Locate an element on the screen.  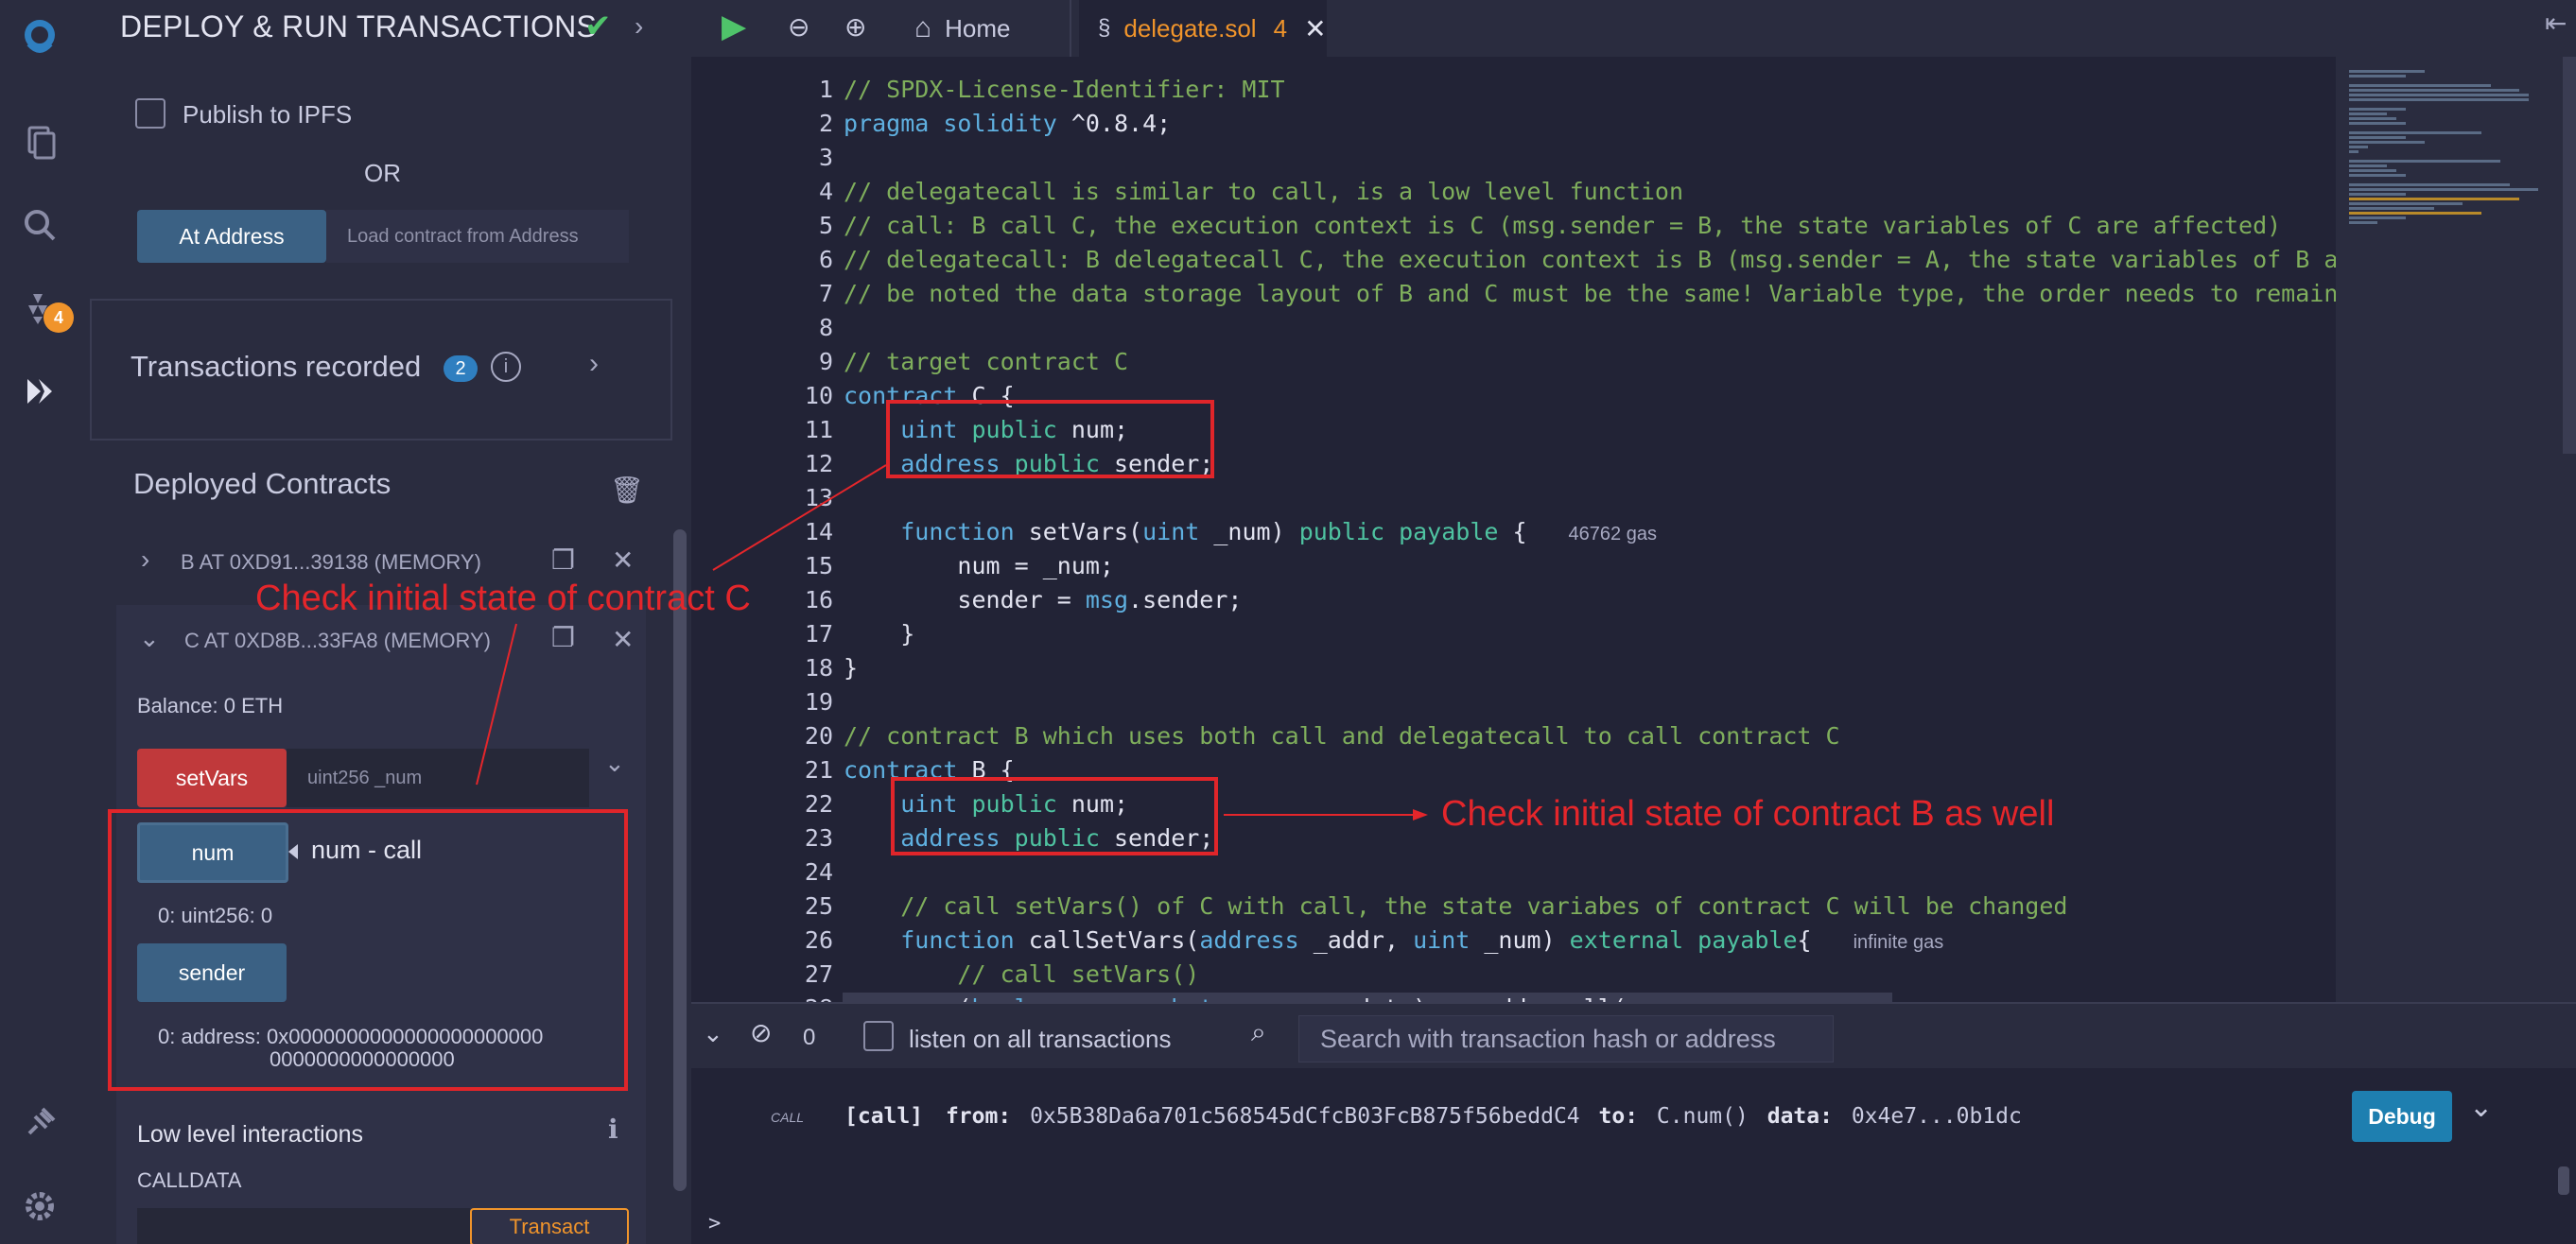
calldata-input is located at coordinates (303, 1226).